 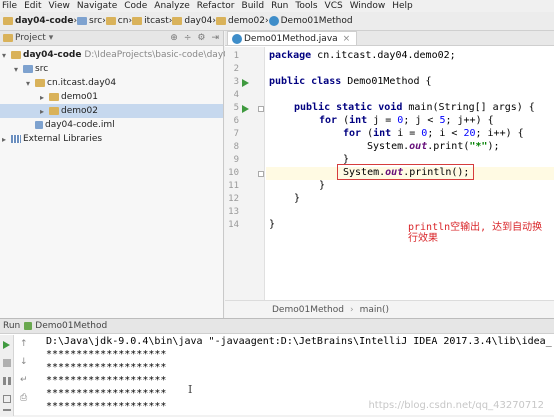 I want to click on menu-analyze: Analyze, so click(x=171, y=6).